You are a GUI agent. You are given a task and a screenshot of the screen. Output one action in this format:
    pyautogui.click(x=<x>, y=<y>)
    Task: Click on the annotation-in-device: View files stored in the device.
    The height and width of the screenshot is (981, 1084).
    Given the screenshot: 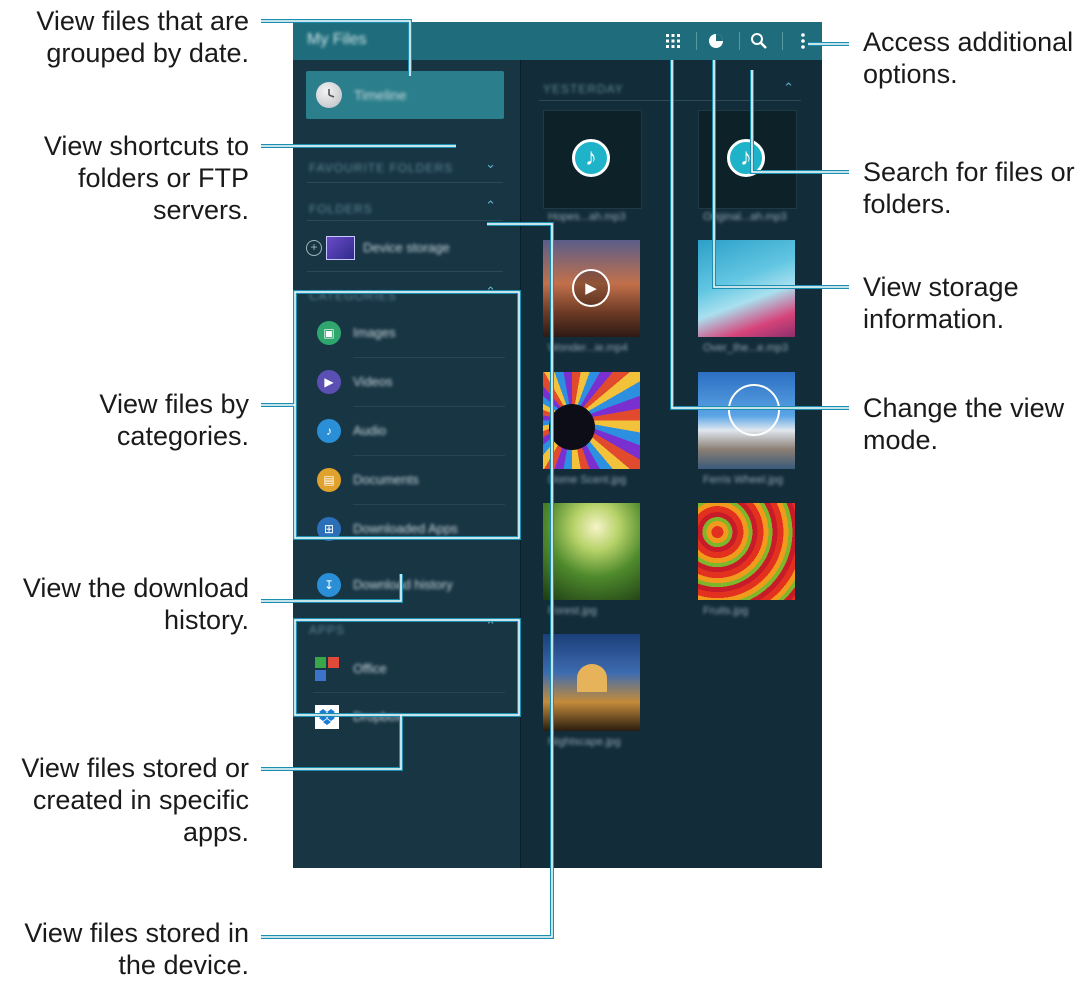 What is the action you would take?
    pyautogui.click(x=136, y=949)
    